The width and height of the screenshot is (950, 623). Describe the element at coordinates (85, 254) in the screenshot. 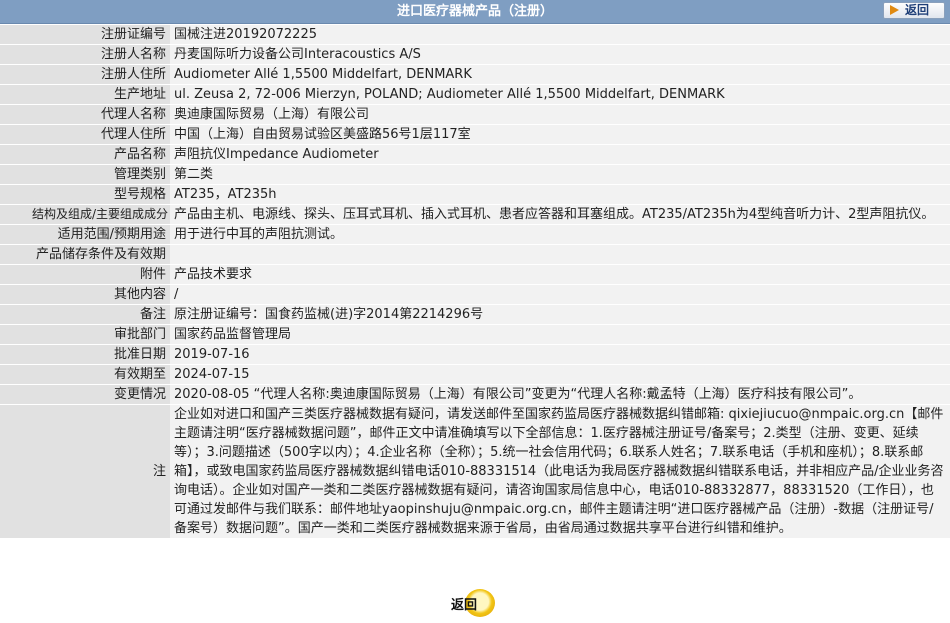

I see `field-label: 产品储存条件及有效期` at that location.